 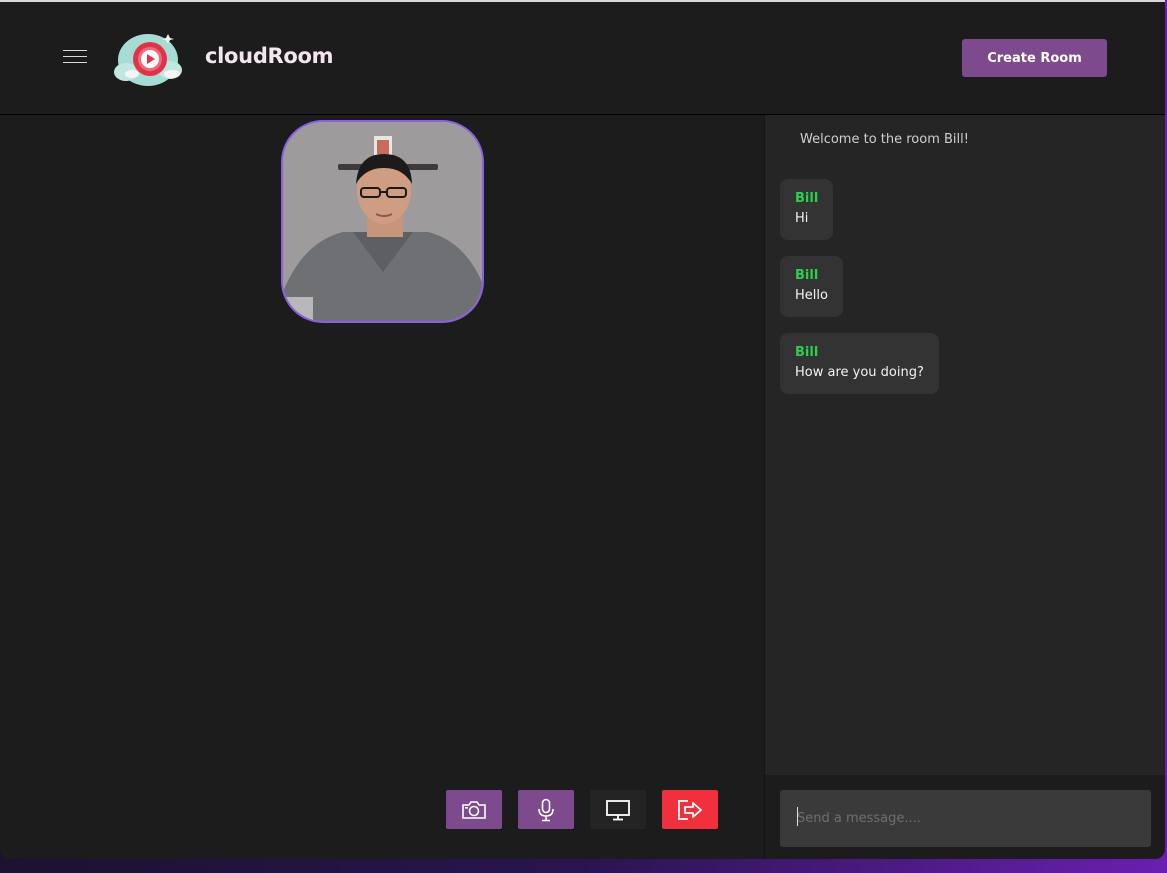 I want to click on chat-message: Bill Hello, so click(x=811, y=286).